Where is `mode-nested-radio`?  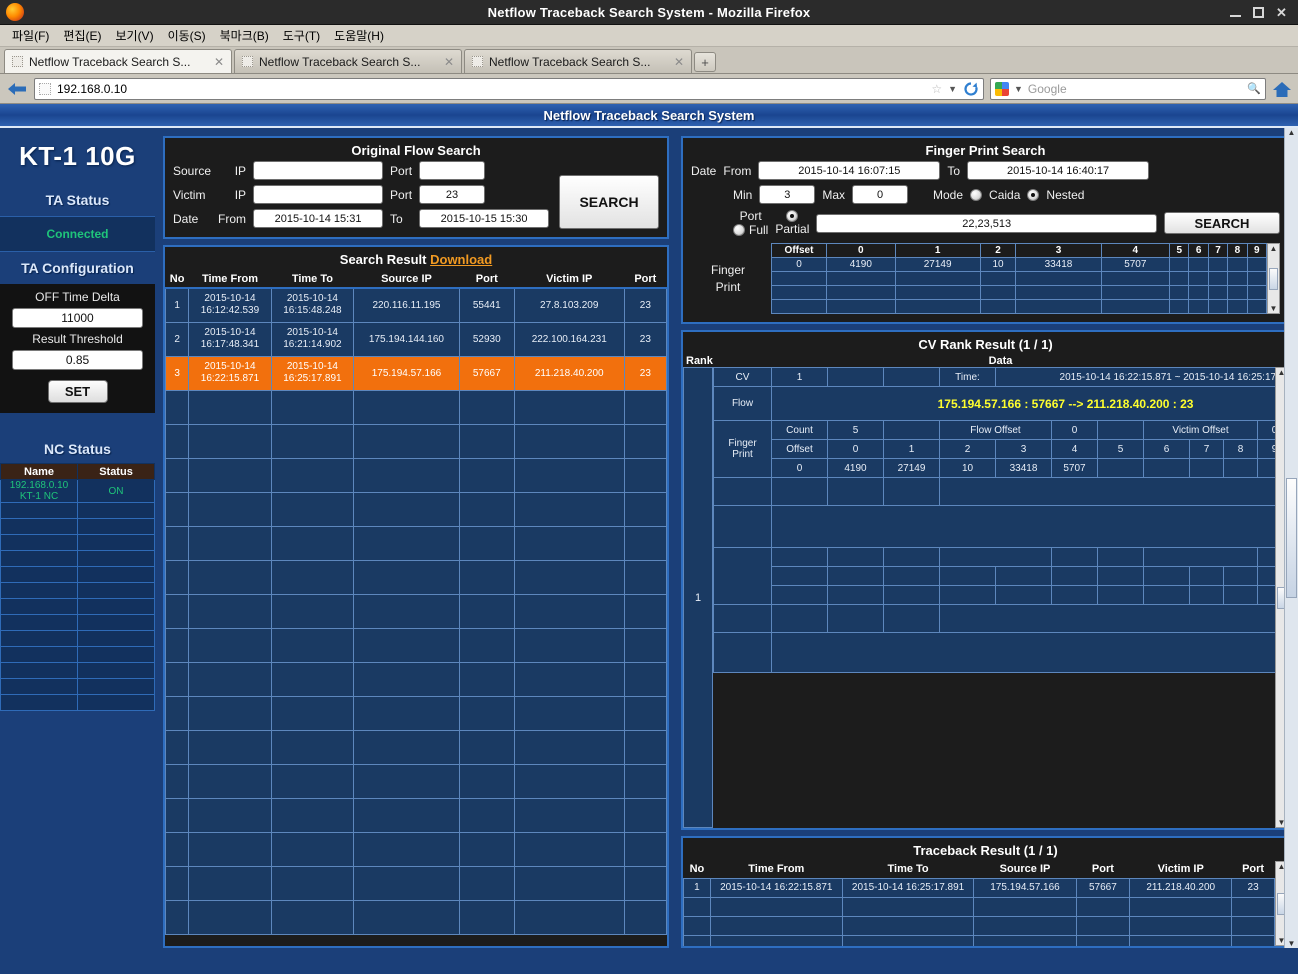 mode-nested-radio is located at coordinates (1033, 194).